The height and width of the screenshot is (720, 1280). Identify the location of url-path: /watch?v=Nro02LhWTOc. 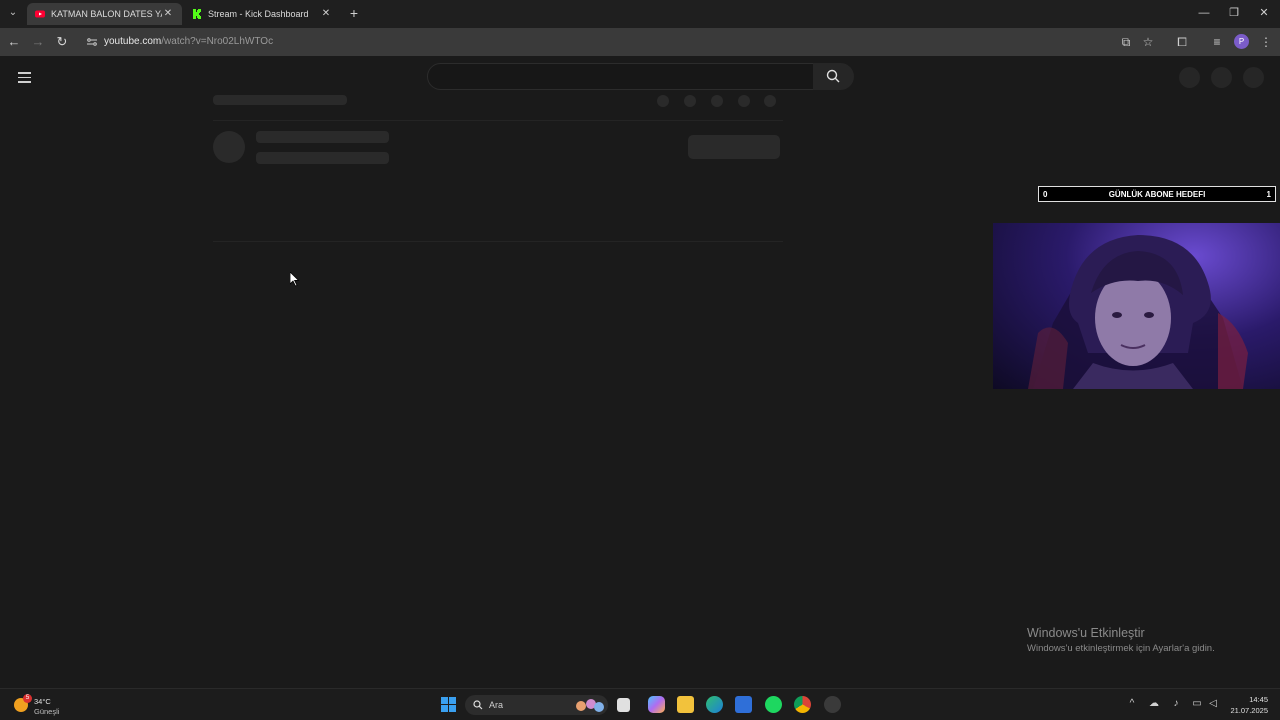
(217, 41).